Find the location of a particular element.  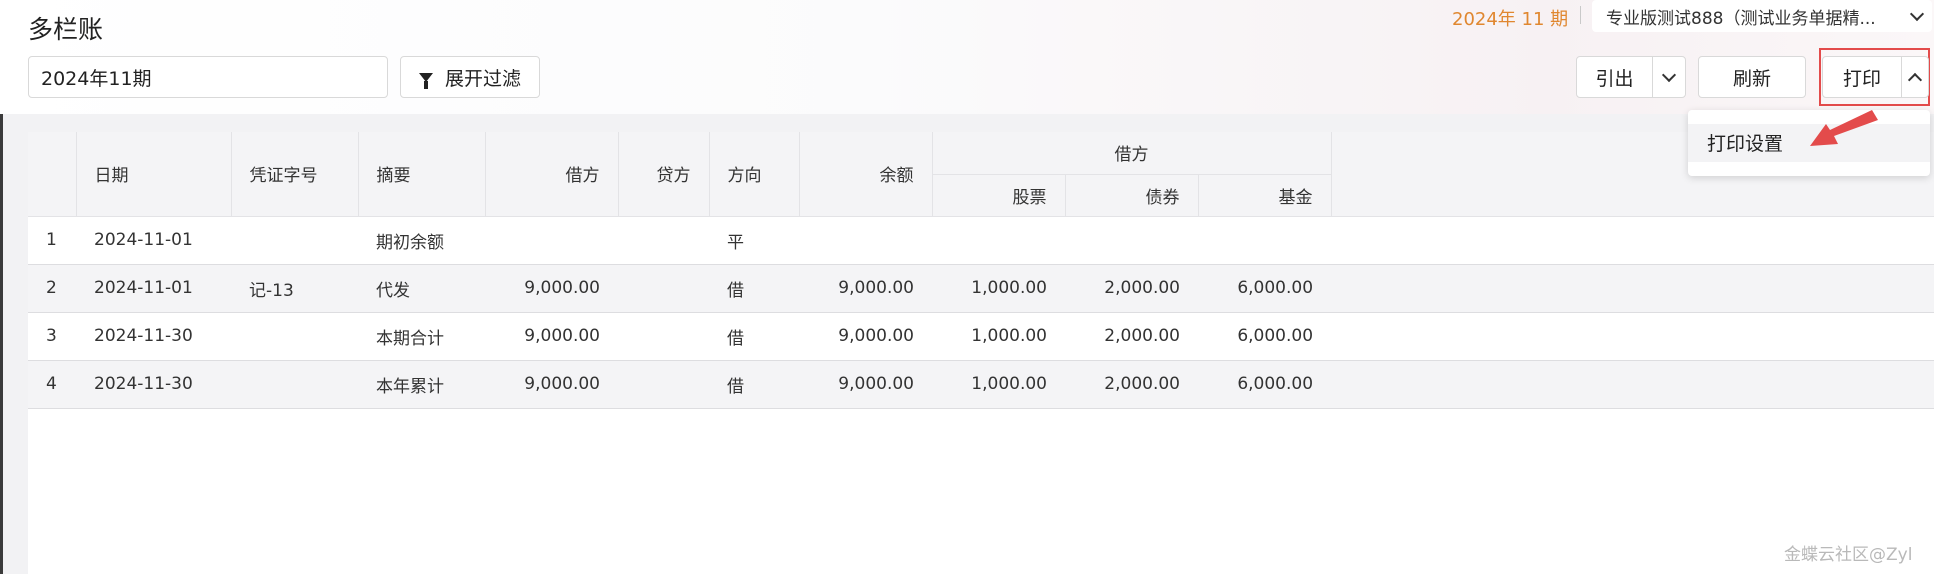

expand-filter-button: 展开过滤 is located at coordinates (470, 77).